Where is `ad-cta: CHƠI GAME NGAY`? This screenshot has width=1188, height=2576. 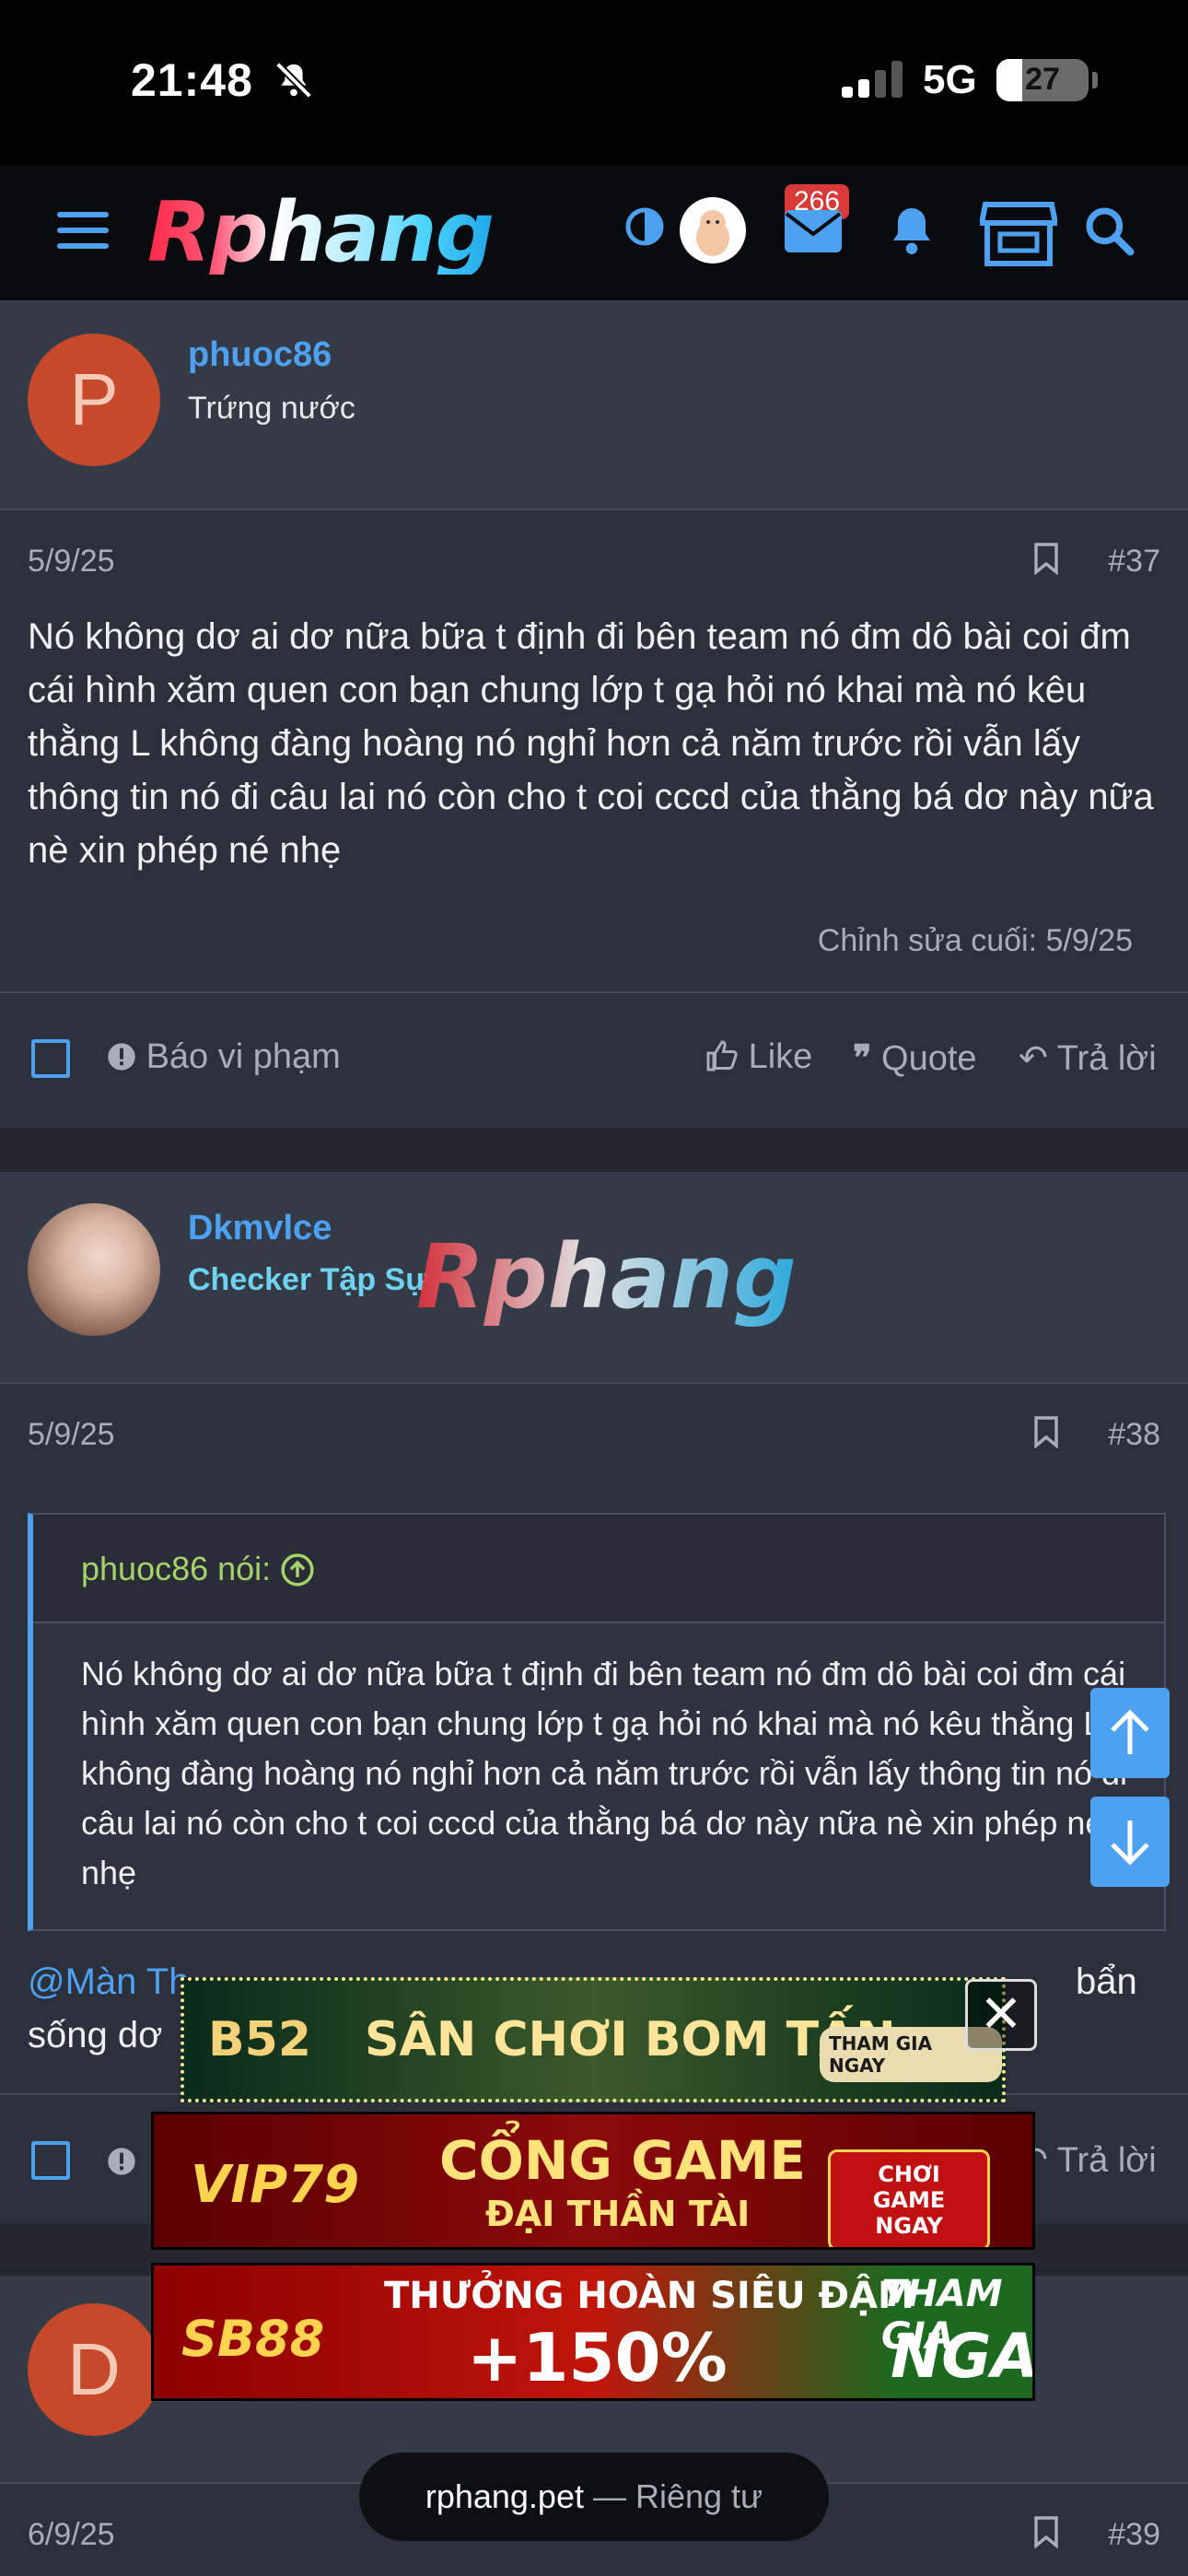 ad-cta: CHƠI GAME NGAY is located at coordinates (909, 2198).